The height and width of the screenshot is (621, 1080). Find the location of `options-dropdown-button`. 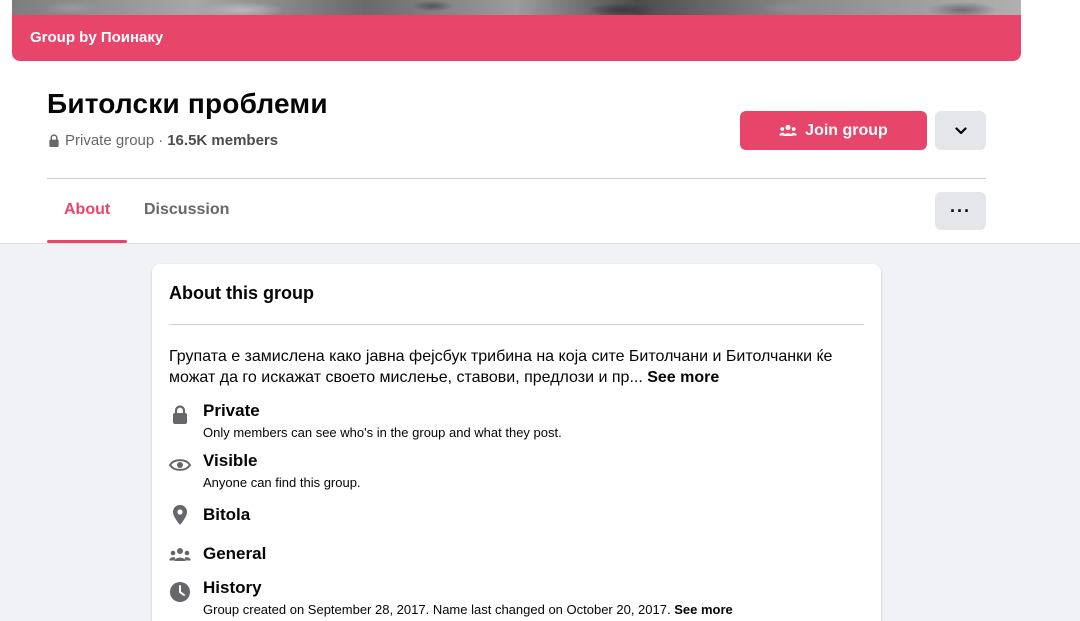

options-dropdown-button is located at coordinates (960, 130).